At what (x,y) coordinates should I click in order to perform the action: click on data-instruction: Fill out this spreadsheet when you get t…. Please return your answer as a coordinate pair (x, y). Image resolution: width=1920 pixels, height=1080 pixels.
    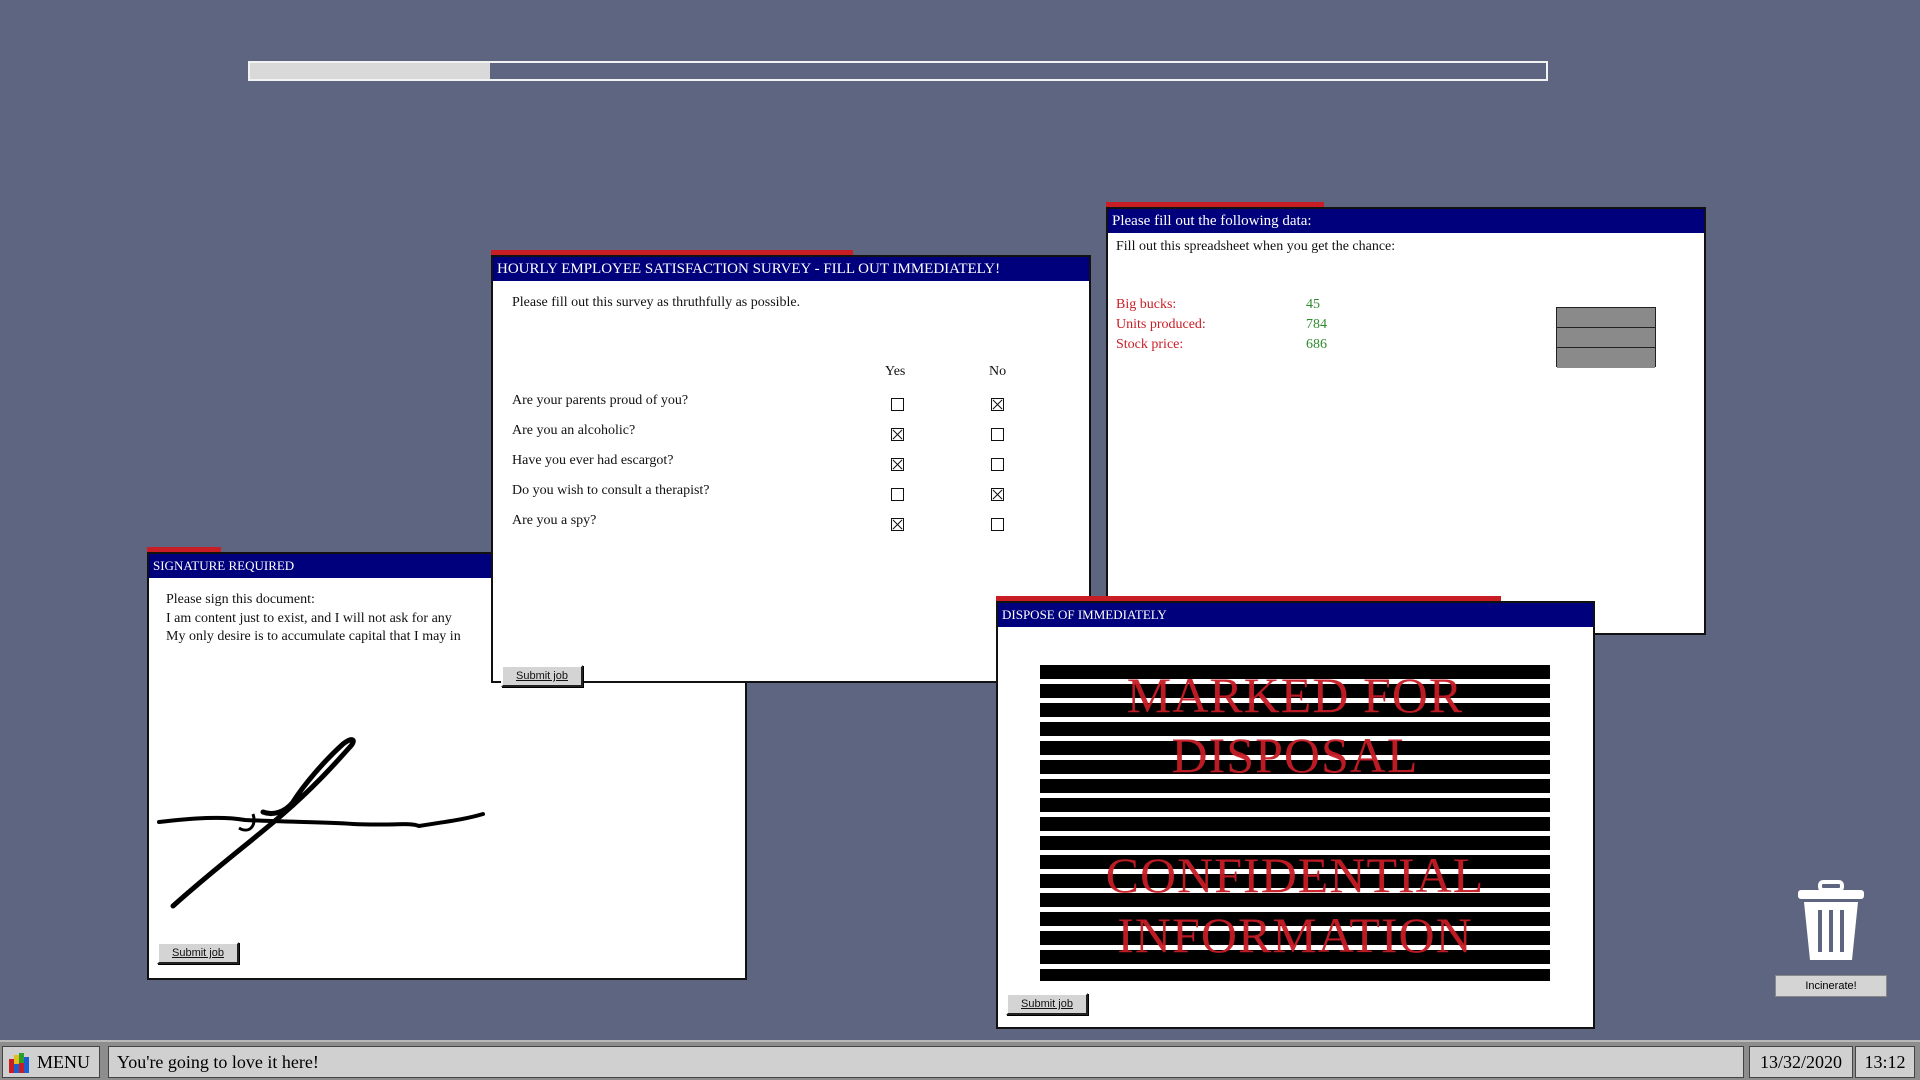
    Looking at the image, I should click on (1256, 246).